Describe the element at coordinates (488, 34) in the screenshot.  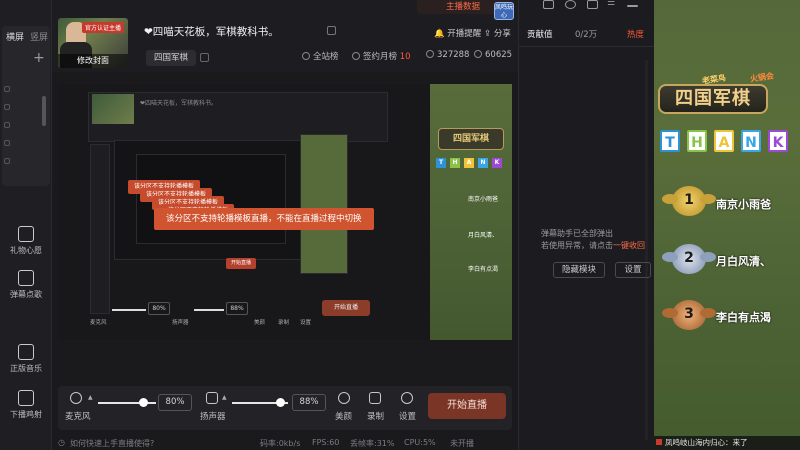
I see `share-icon: ⇪` at that location.